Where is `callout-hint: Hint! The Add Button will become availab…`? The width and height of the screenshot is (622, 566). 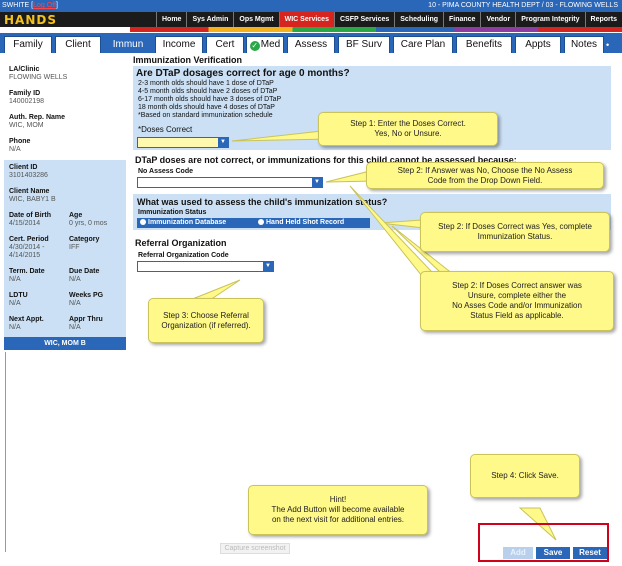
callout-hint: Hint! The Add Button will become availab… is located at coordinates (338, 510).